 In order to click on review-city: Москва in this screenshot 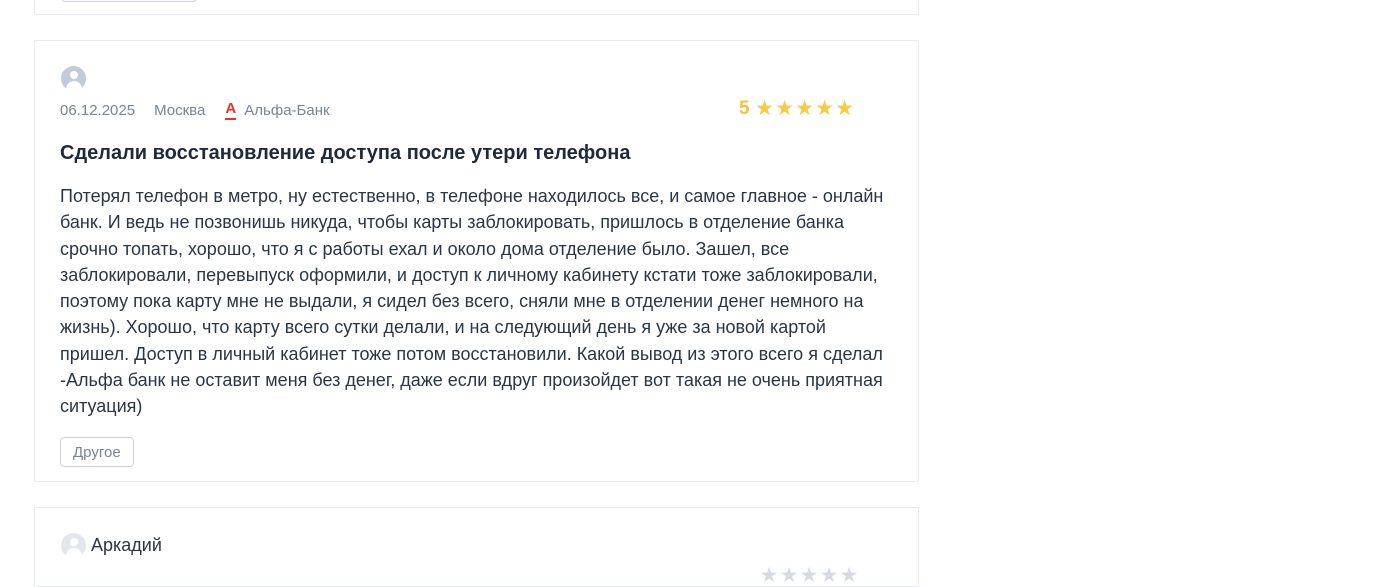, I will do `click(180, 110)`.